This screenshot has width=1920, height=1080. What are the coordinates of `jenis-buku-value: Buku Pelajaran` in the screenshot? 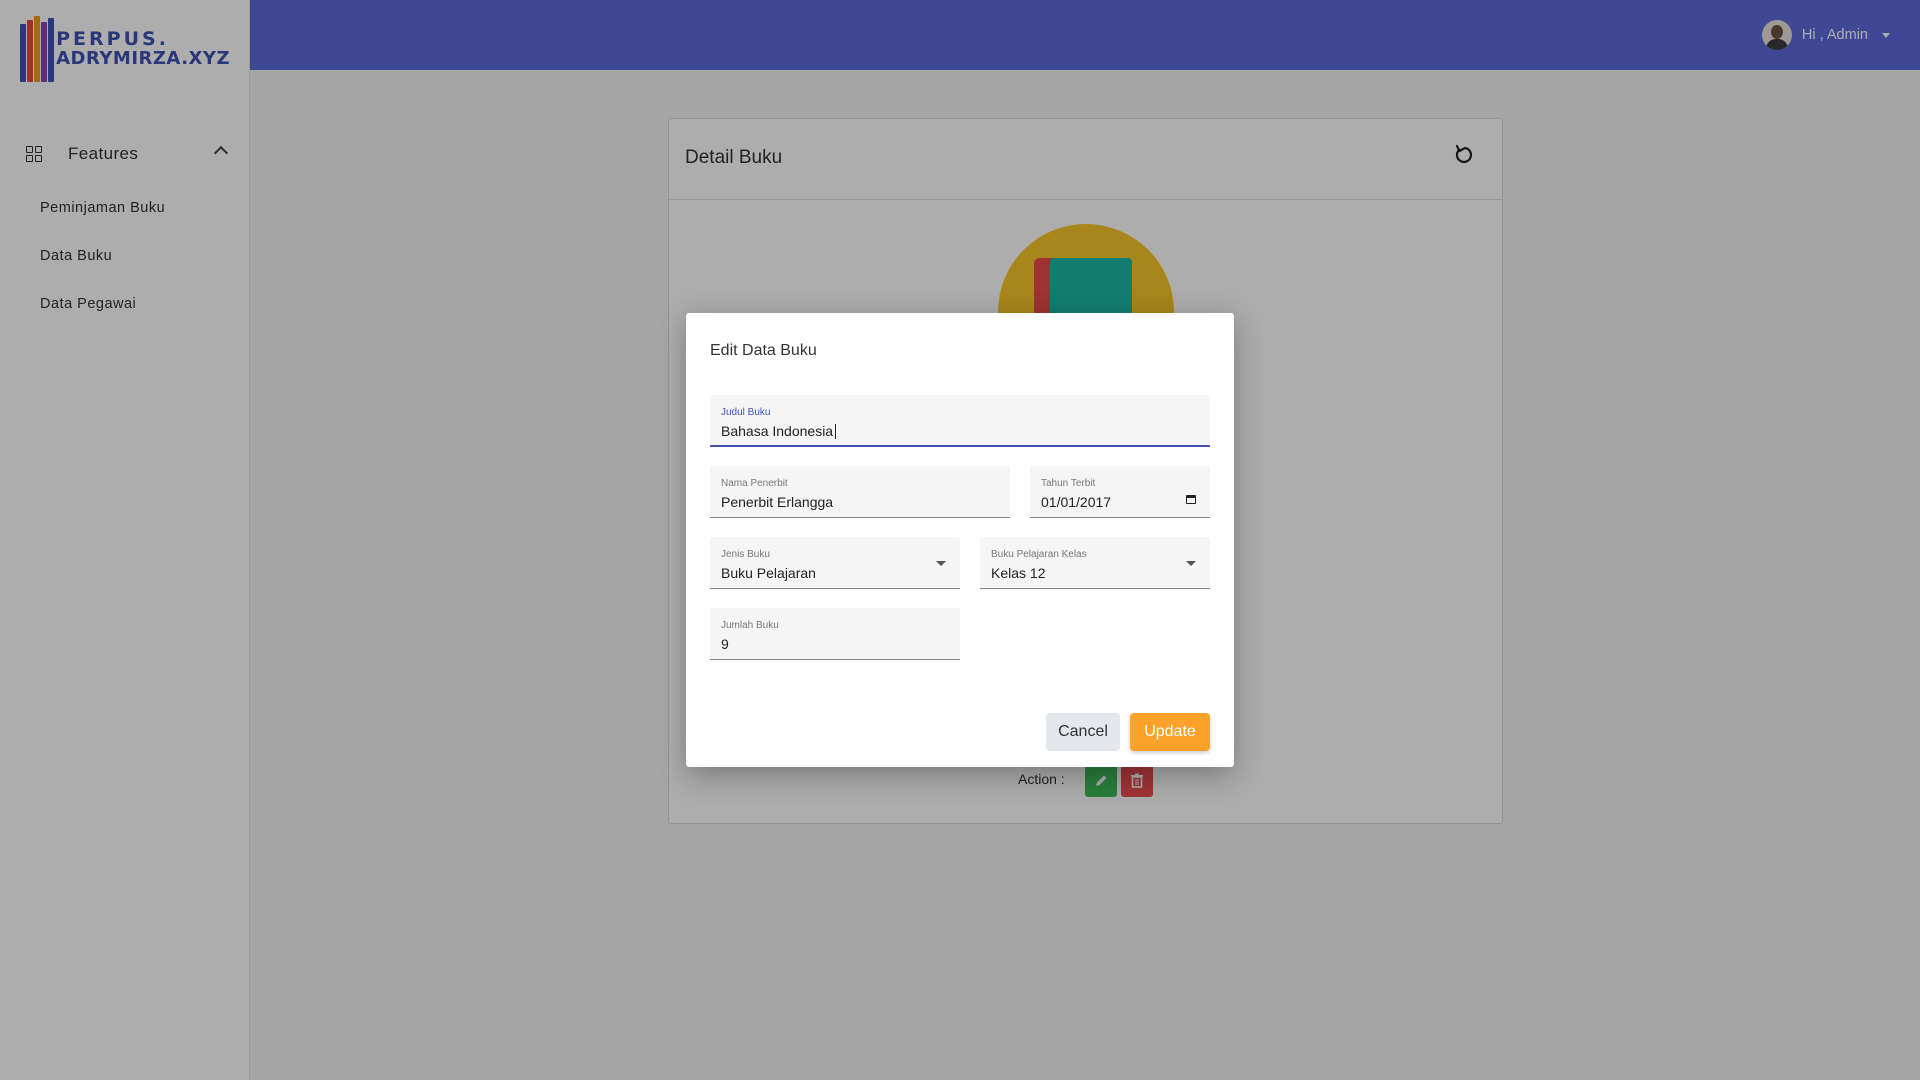 It's located at (768, 573).